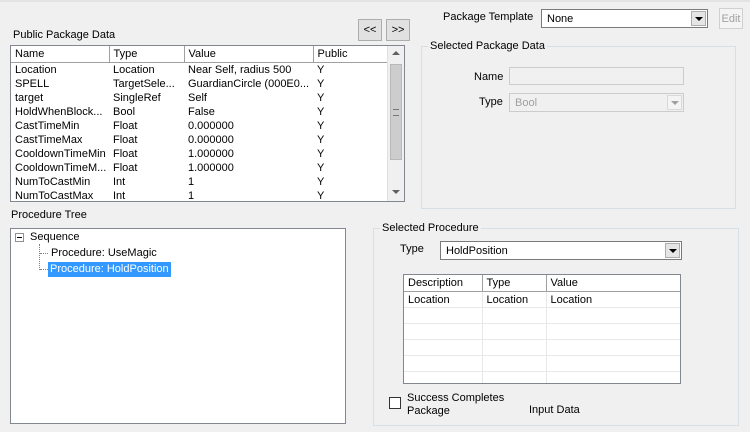  I want to click on table-row: HoldWhenBlock... Bool False Y, so click(200, 112).